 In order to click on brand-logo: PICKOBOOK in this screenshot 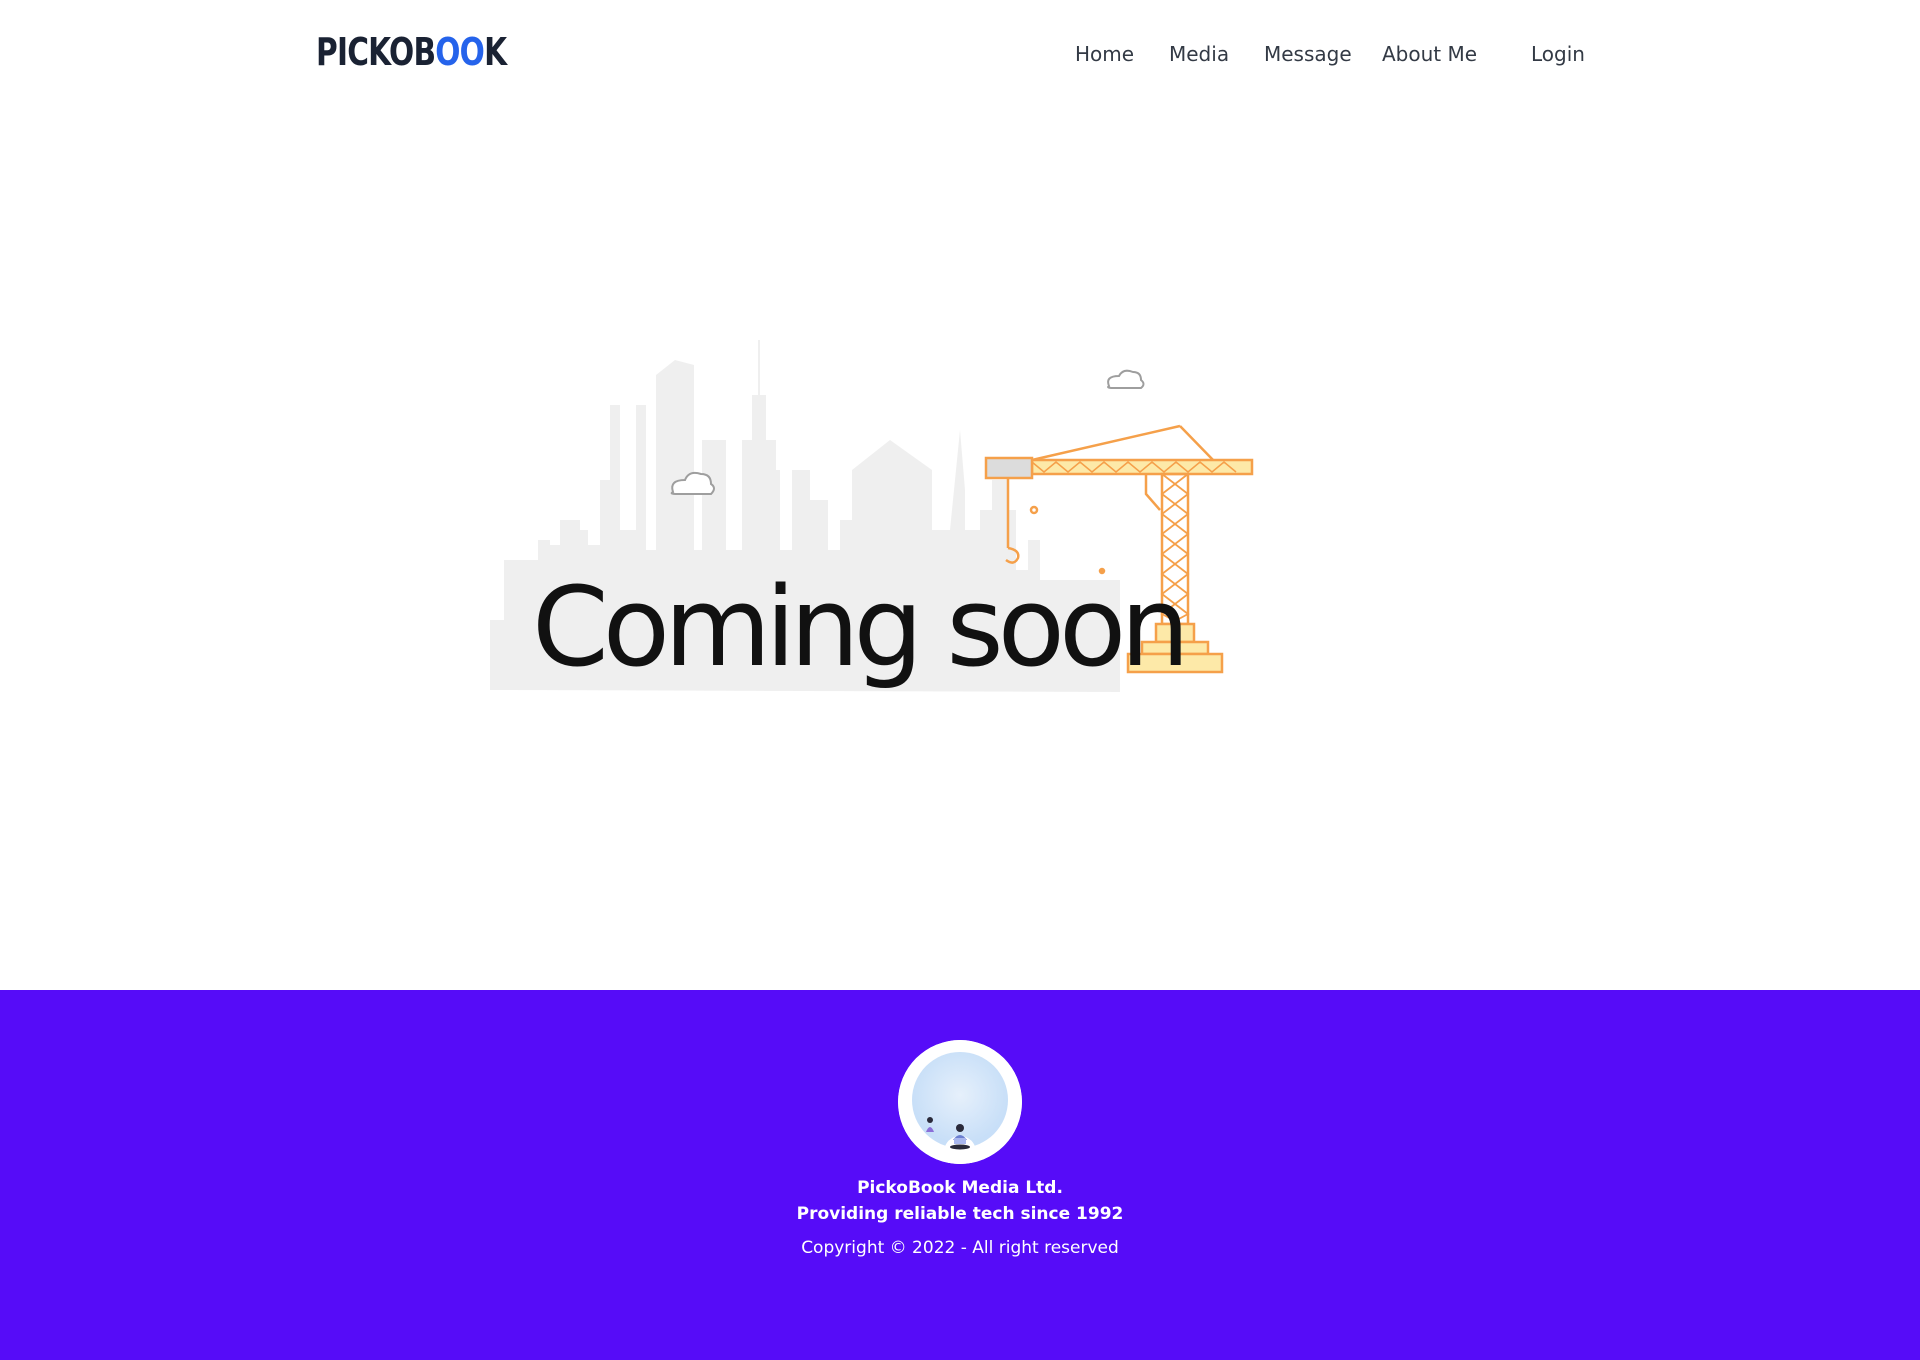, I will do `click(411, 52)`.